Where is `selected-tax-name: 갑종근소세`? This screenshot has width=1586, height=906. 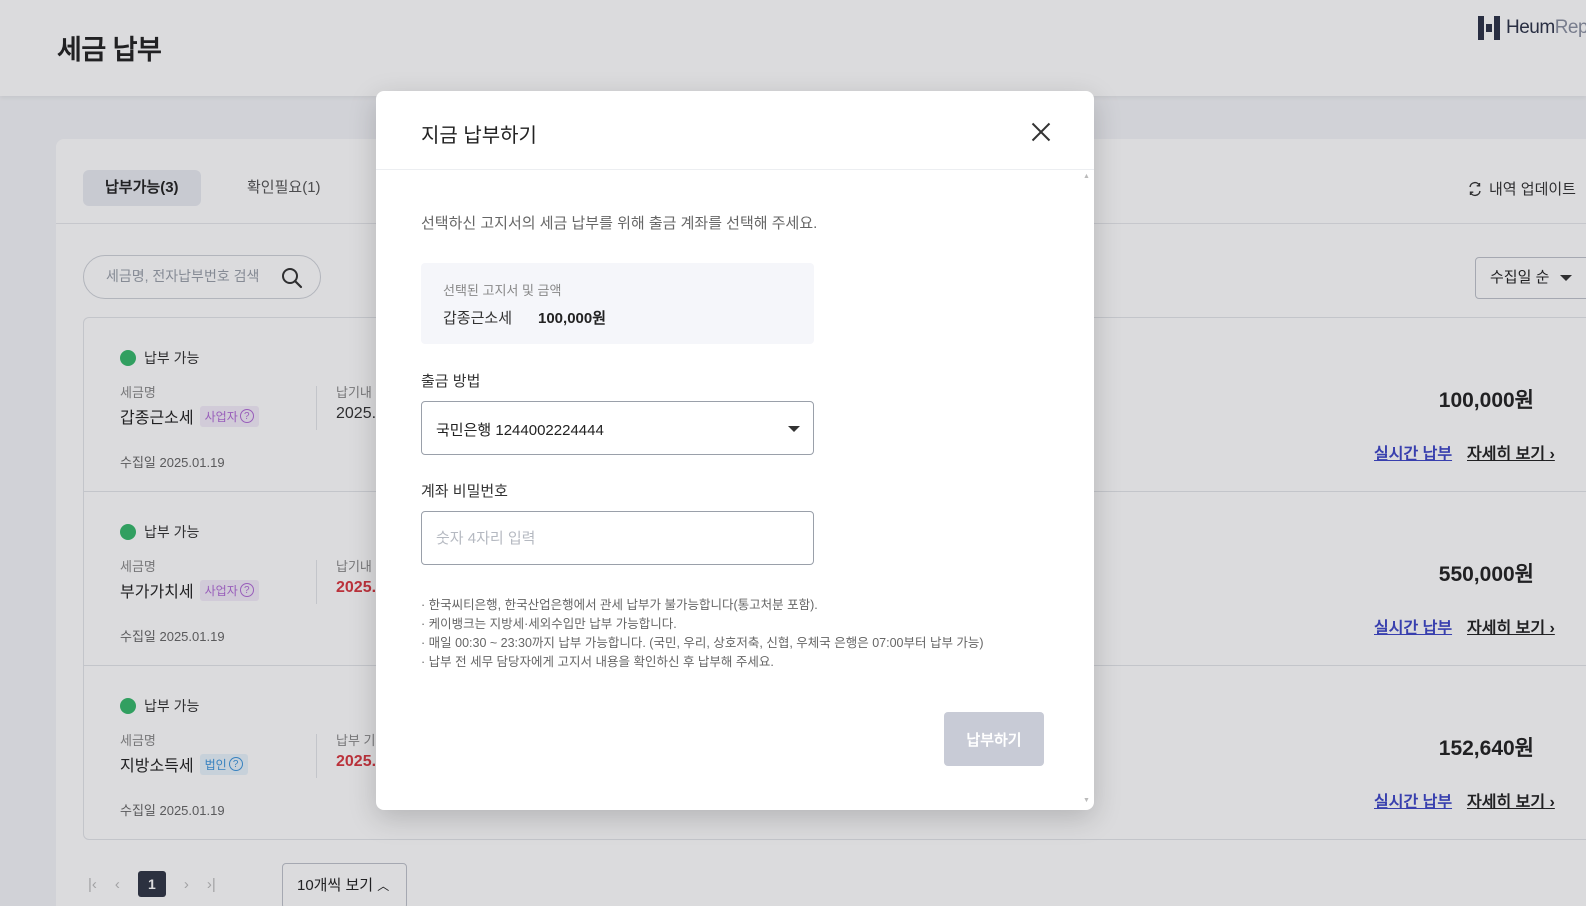 selected-tax-name: 갑종근소세 is located at coordinates (478, 318).